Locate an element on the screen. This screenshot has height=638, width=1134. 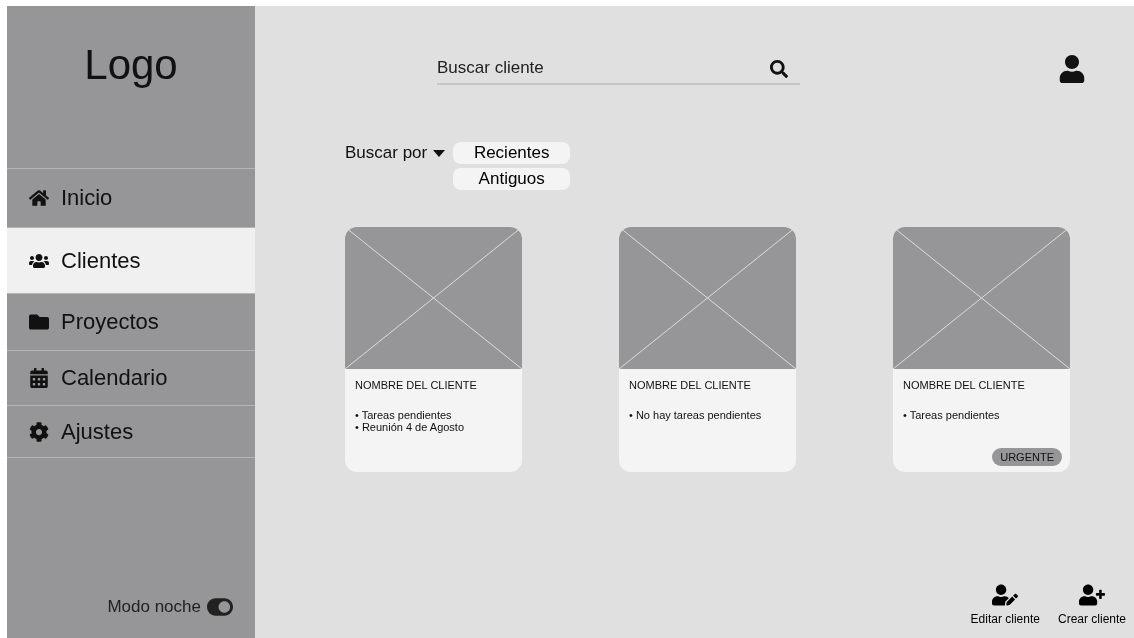
user-edit-icon is located at coordinates (1005, 595).